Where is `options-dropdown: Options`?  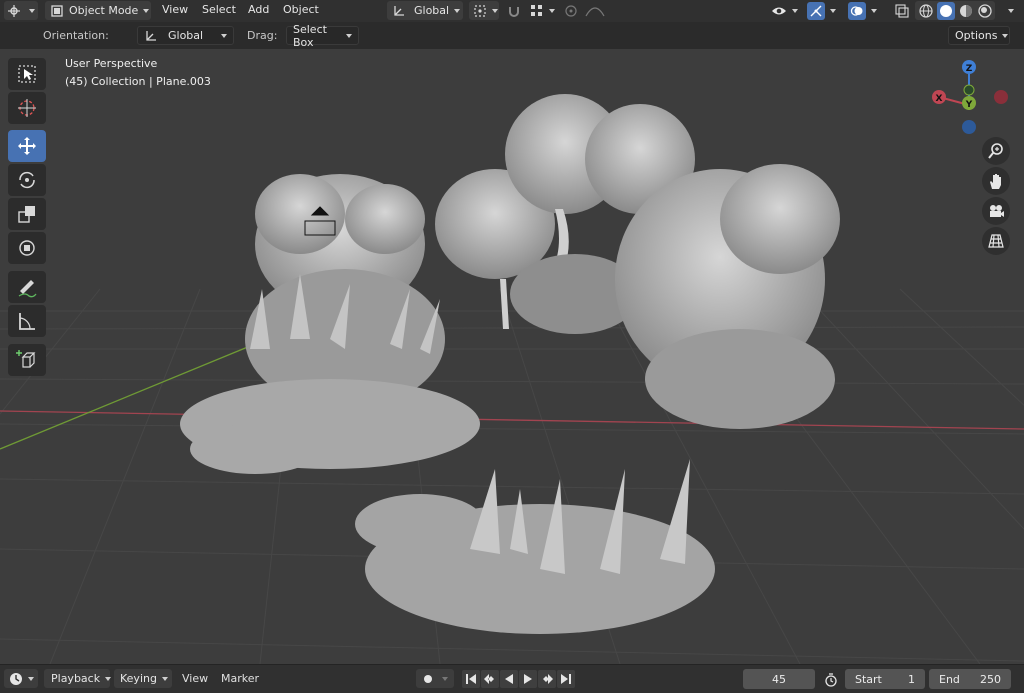
options-dropdown: Options is located at coordinates (979, 35).